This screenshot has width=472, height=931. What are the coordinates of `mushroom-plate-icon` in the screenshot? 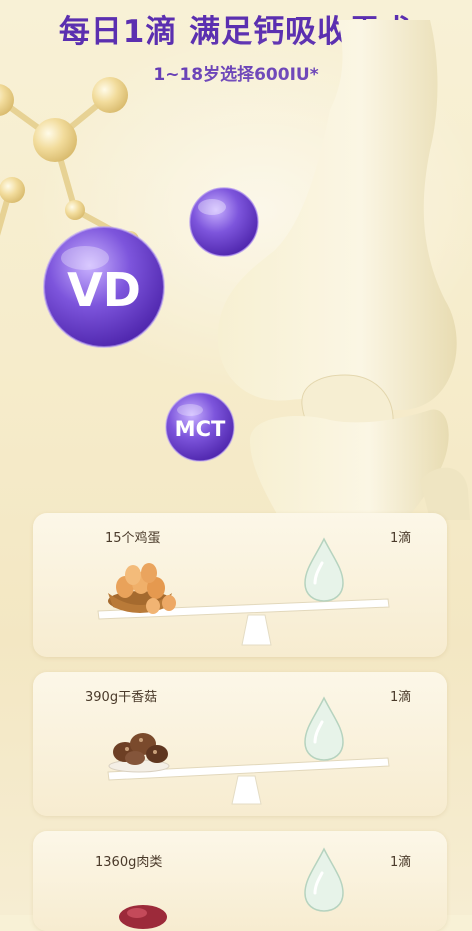 It's located at (139, 753).